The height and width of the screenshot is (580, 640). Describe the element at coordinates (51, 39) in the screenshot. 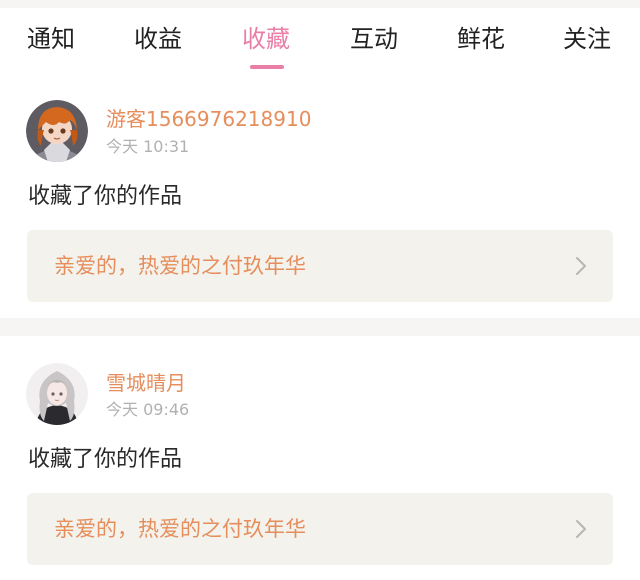

I see `tab-notifications: 通知` at that location.